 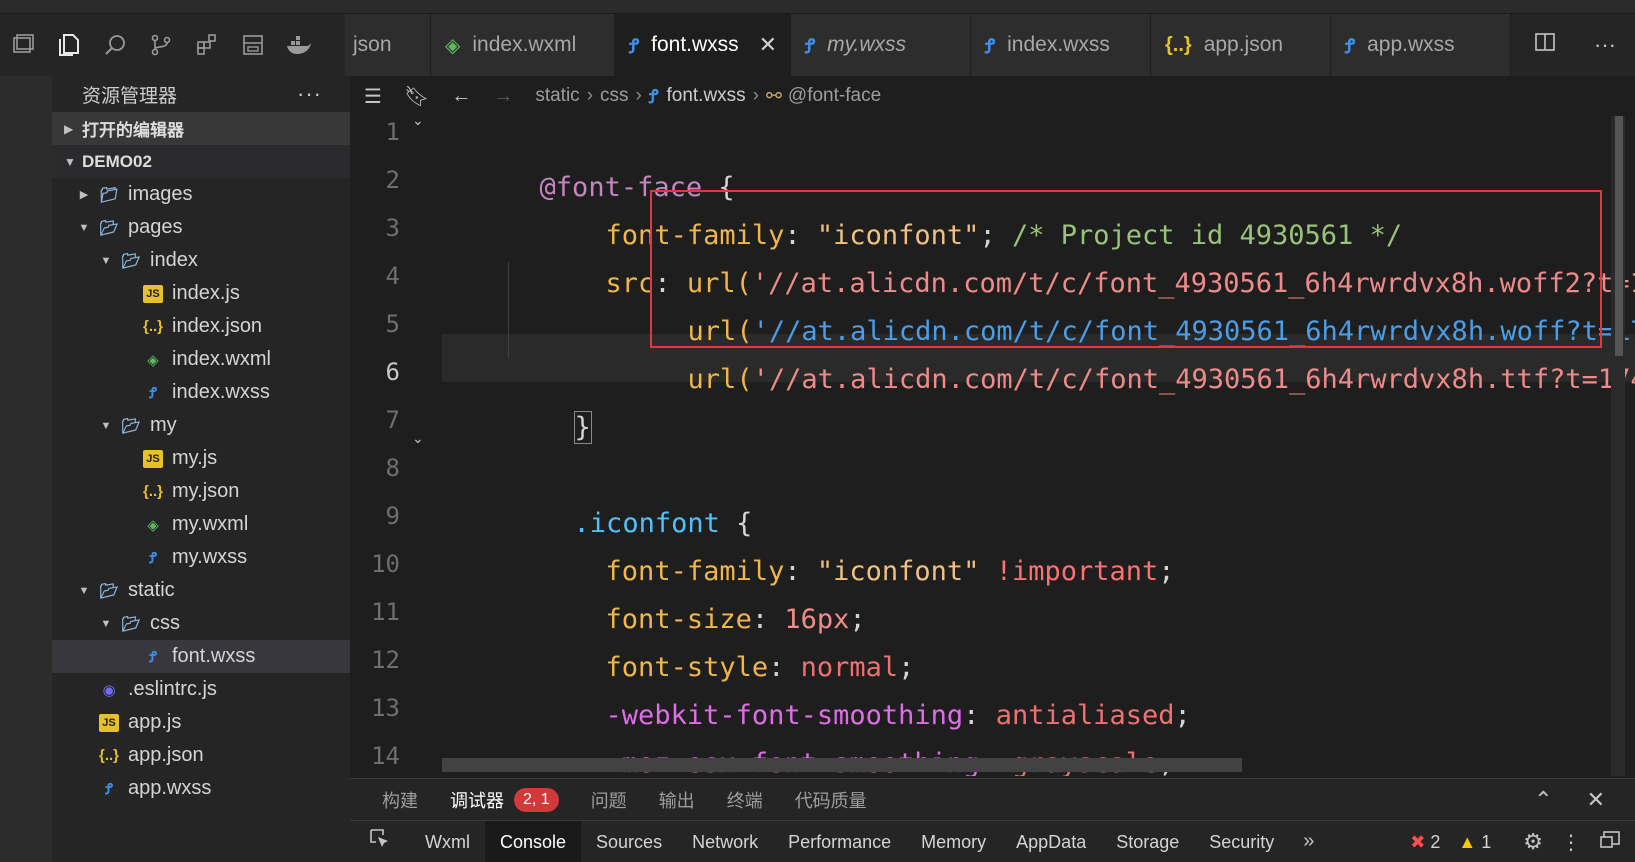 What do you see at coordinates (588, 159) in the screenshot?
I see `code-line-1: @font-face {` at bounding box center [588, 159].